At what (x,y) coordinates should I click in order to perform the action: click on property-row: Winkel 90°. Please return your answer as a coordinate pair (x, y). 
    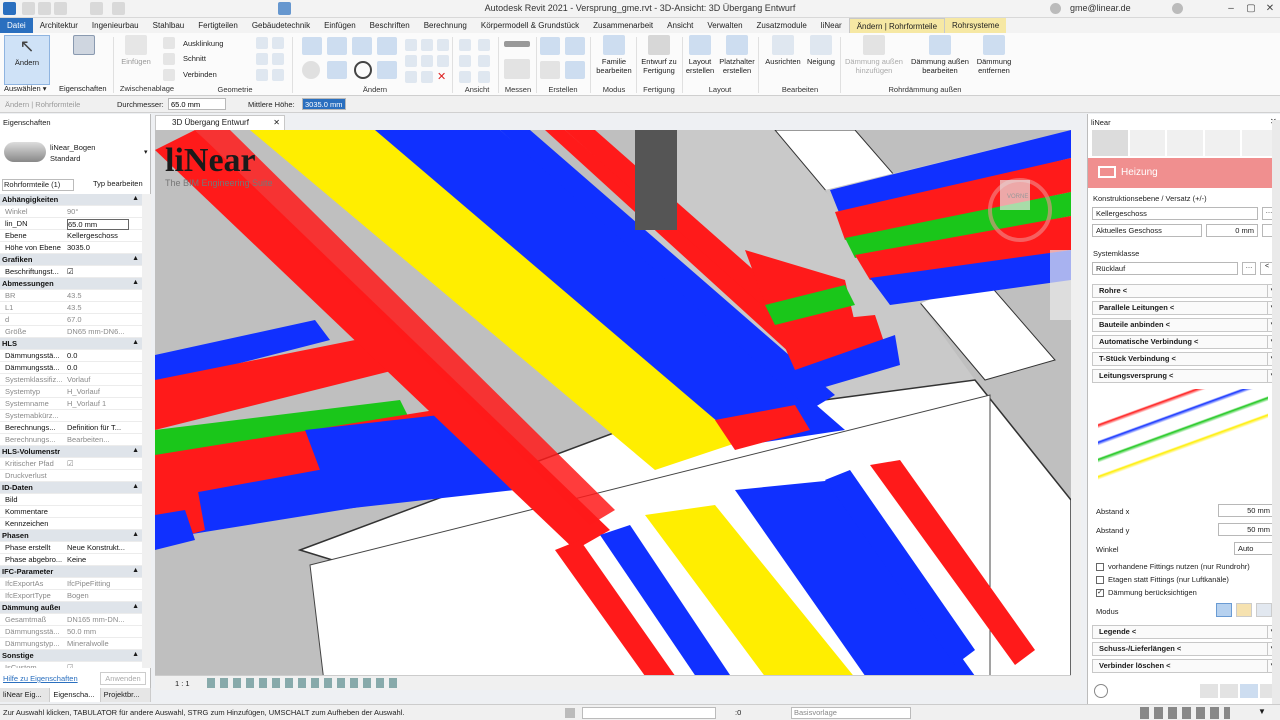
    Looking at the image, I should click on (71, 212).